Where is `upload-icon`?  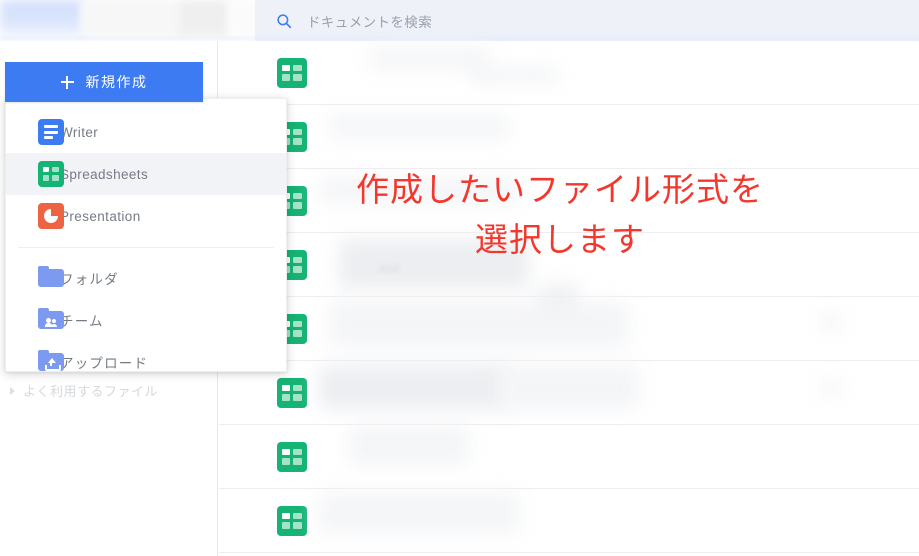
upload-icon is located at coordinates (51, 362).